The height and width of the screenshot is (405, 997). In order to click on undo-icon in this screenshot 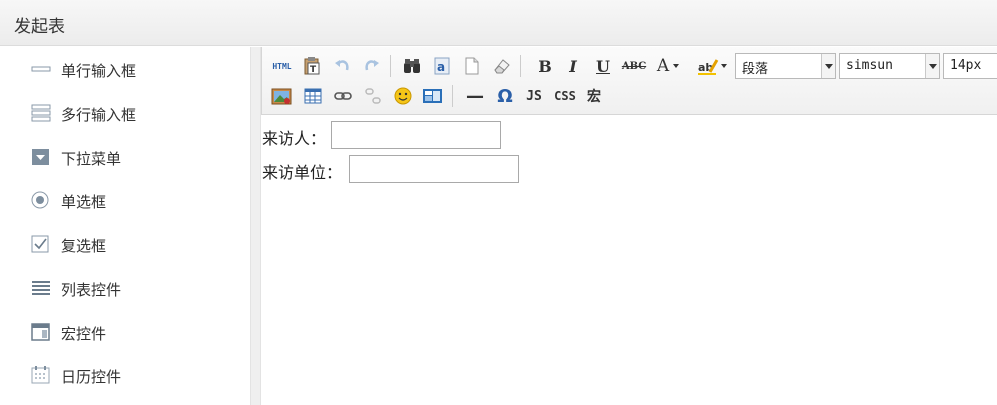, I will do `click(342, 65)`.